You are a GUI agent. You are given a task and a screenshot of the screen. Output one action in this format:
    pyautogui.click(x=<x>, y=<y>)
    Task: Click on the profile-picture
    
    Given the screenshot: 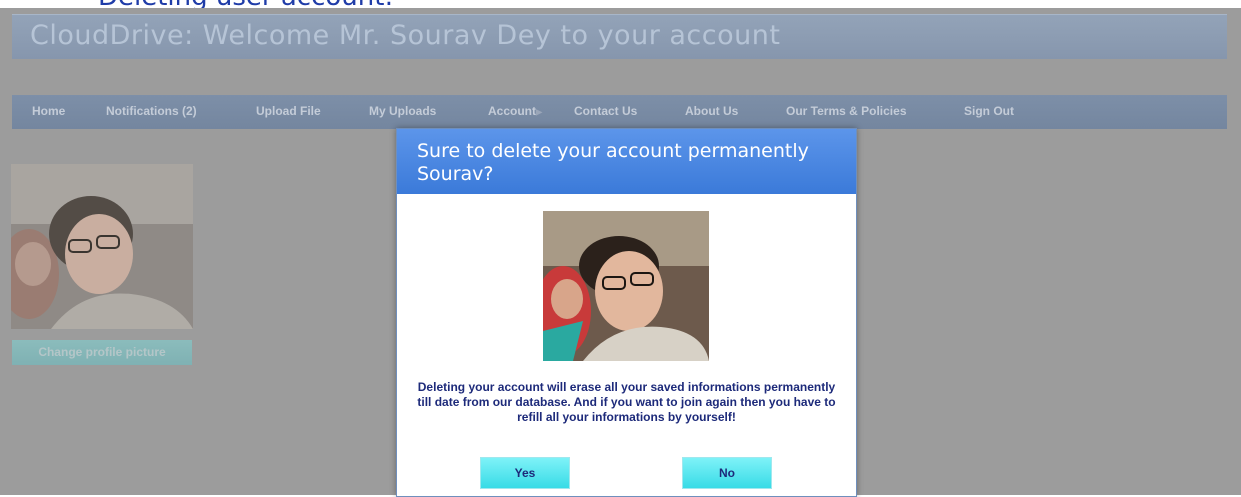 What is the action you would take?
    pyautogui.click(x=102, y=246)
    